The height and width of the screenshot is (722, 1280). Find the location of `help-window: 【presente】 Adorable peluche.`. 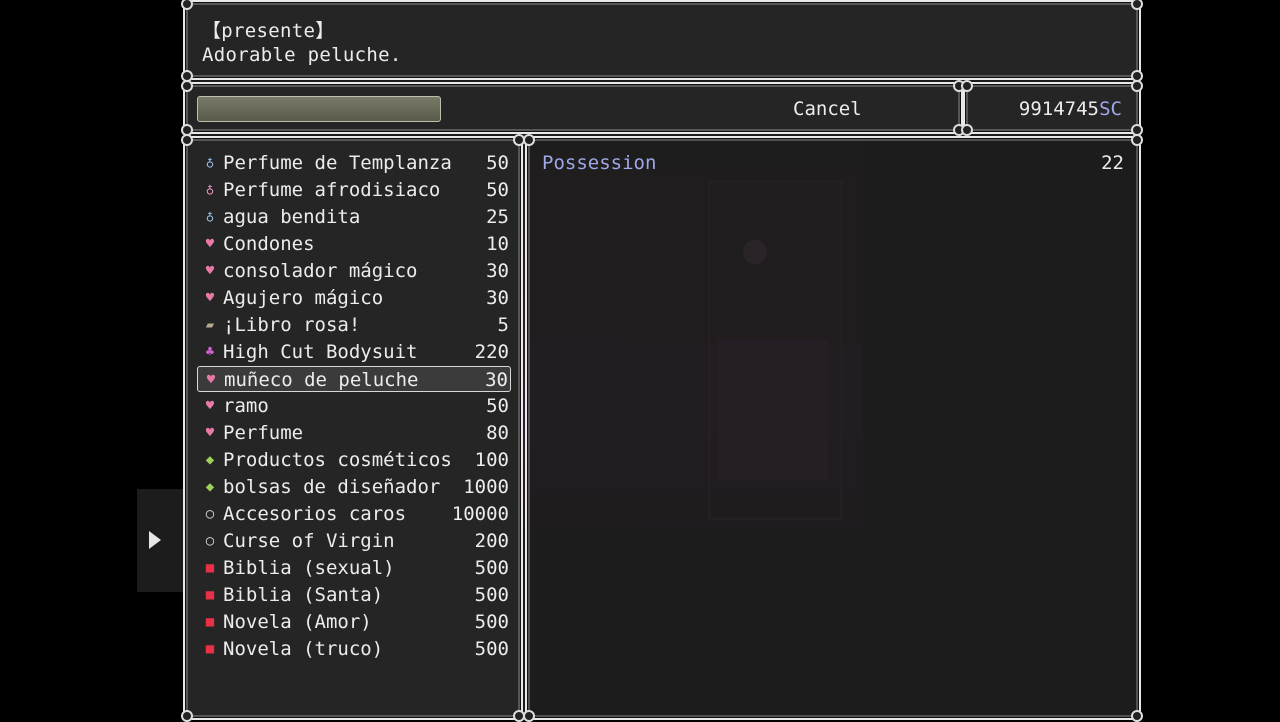

help-window: 【presente】 Adorable peluche. is located at coordinates (662, 41).